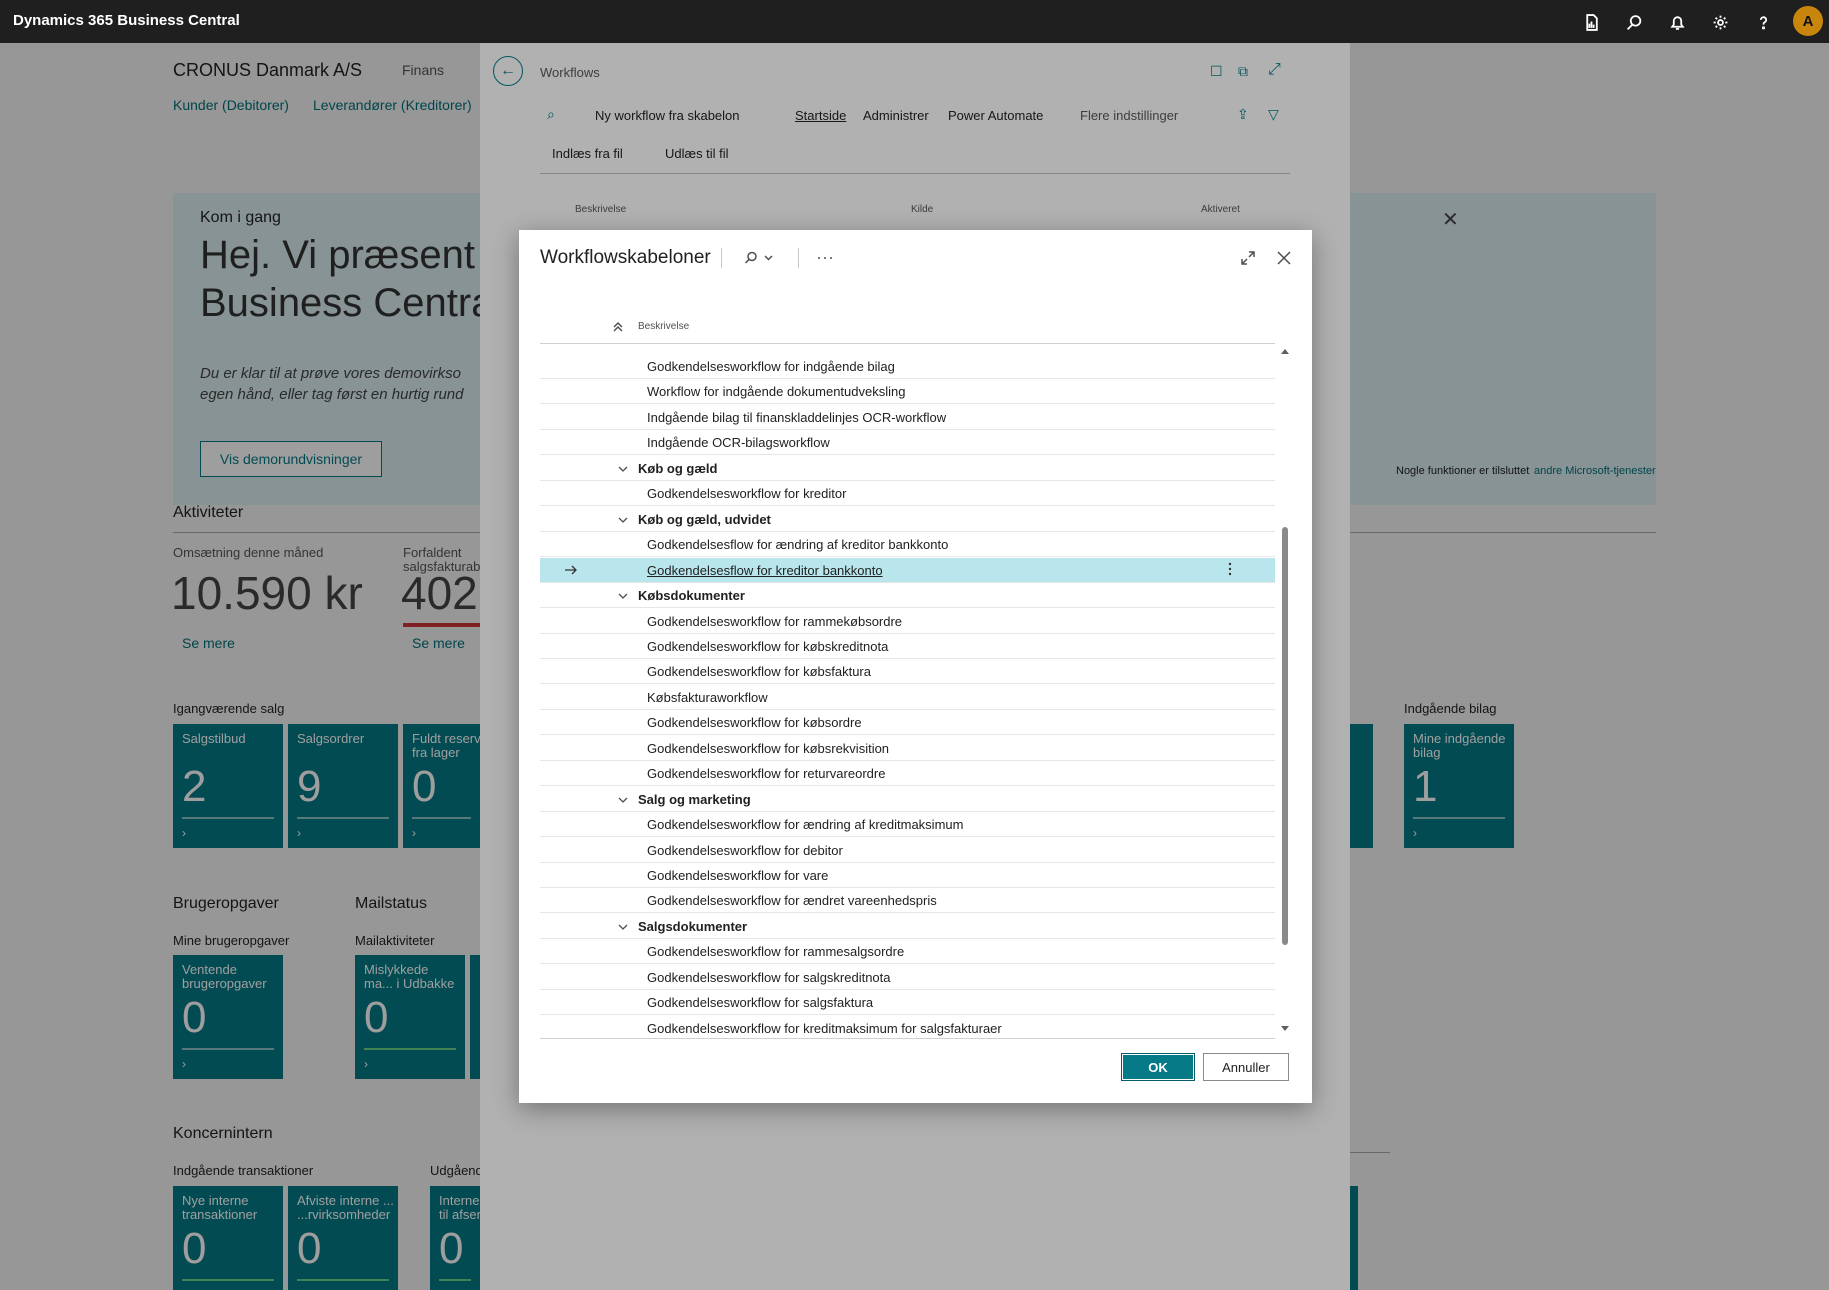 The width and height of the screenshot is (1829, 1290). Describe the element at coordinates (1158, 1067) in the screenshot. I see `ok-button: OK` at that location.